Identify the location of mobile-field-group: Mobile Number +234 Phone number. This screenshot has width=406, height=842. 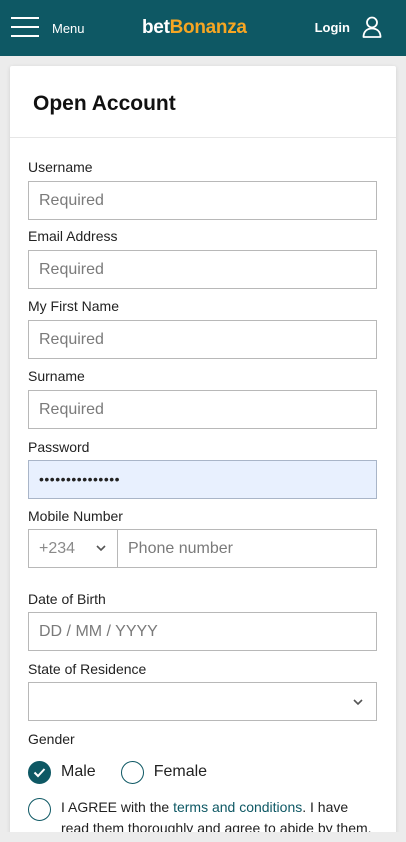
(202, 537).